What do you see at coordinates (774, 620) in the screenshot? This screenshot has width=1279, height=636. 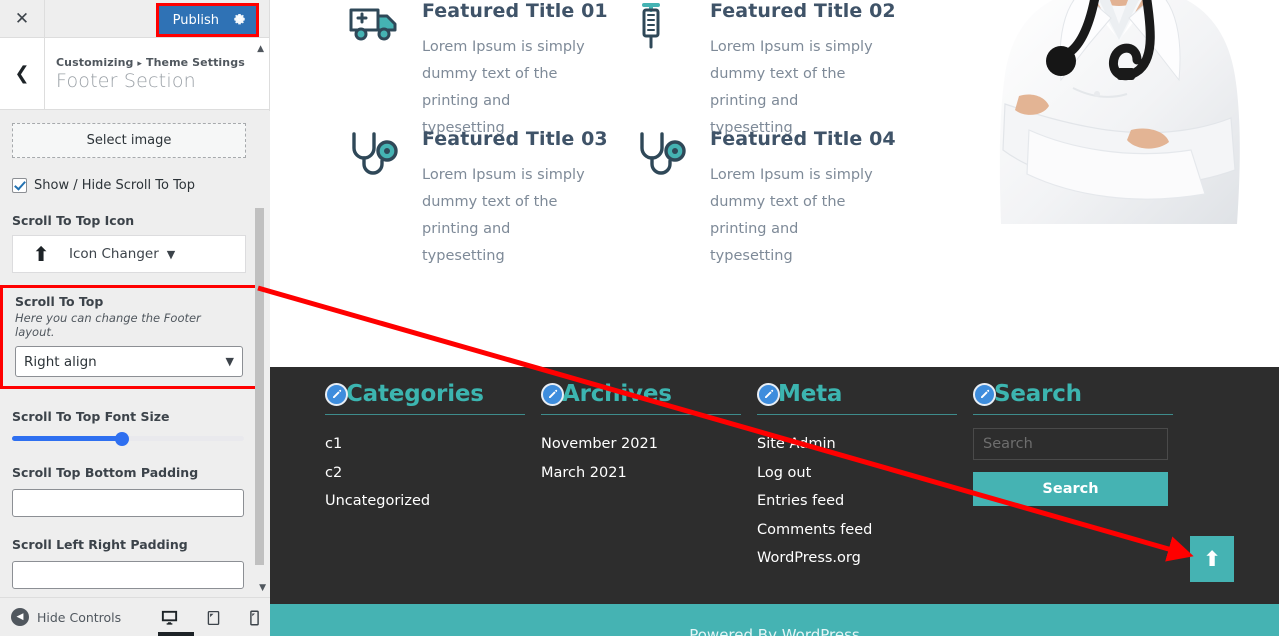 I see `footer-bottom-bar: Powered By WordPress` at bounding box center [774, 620].